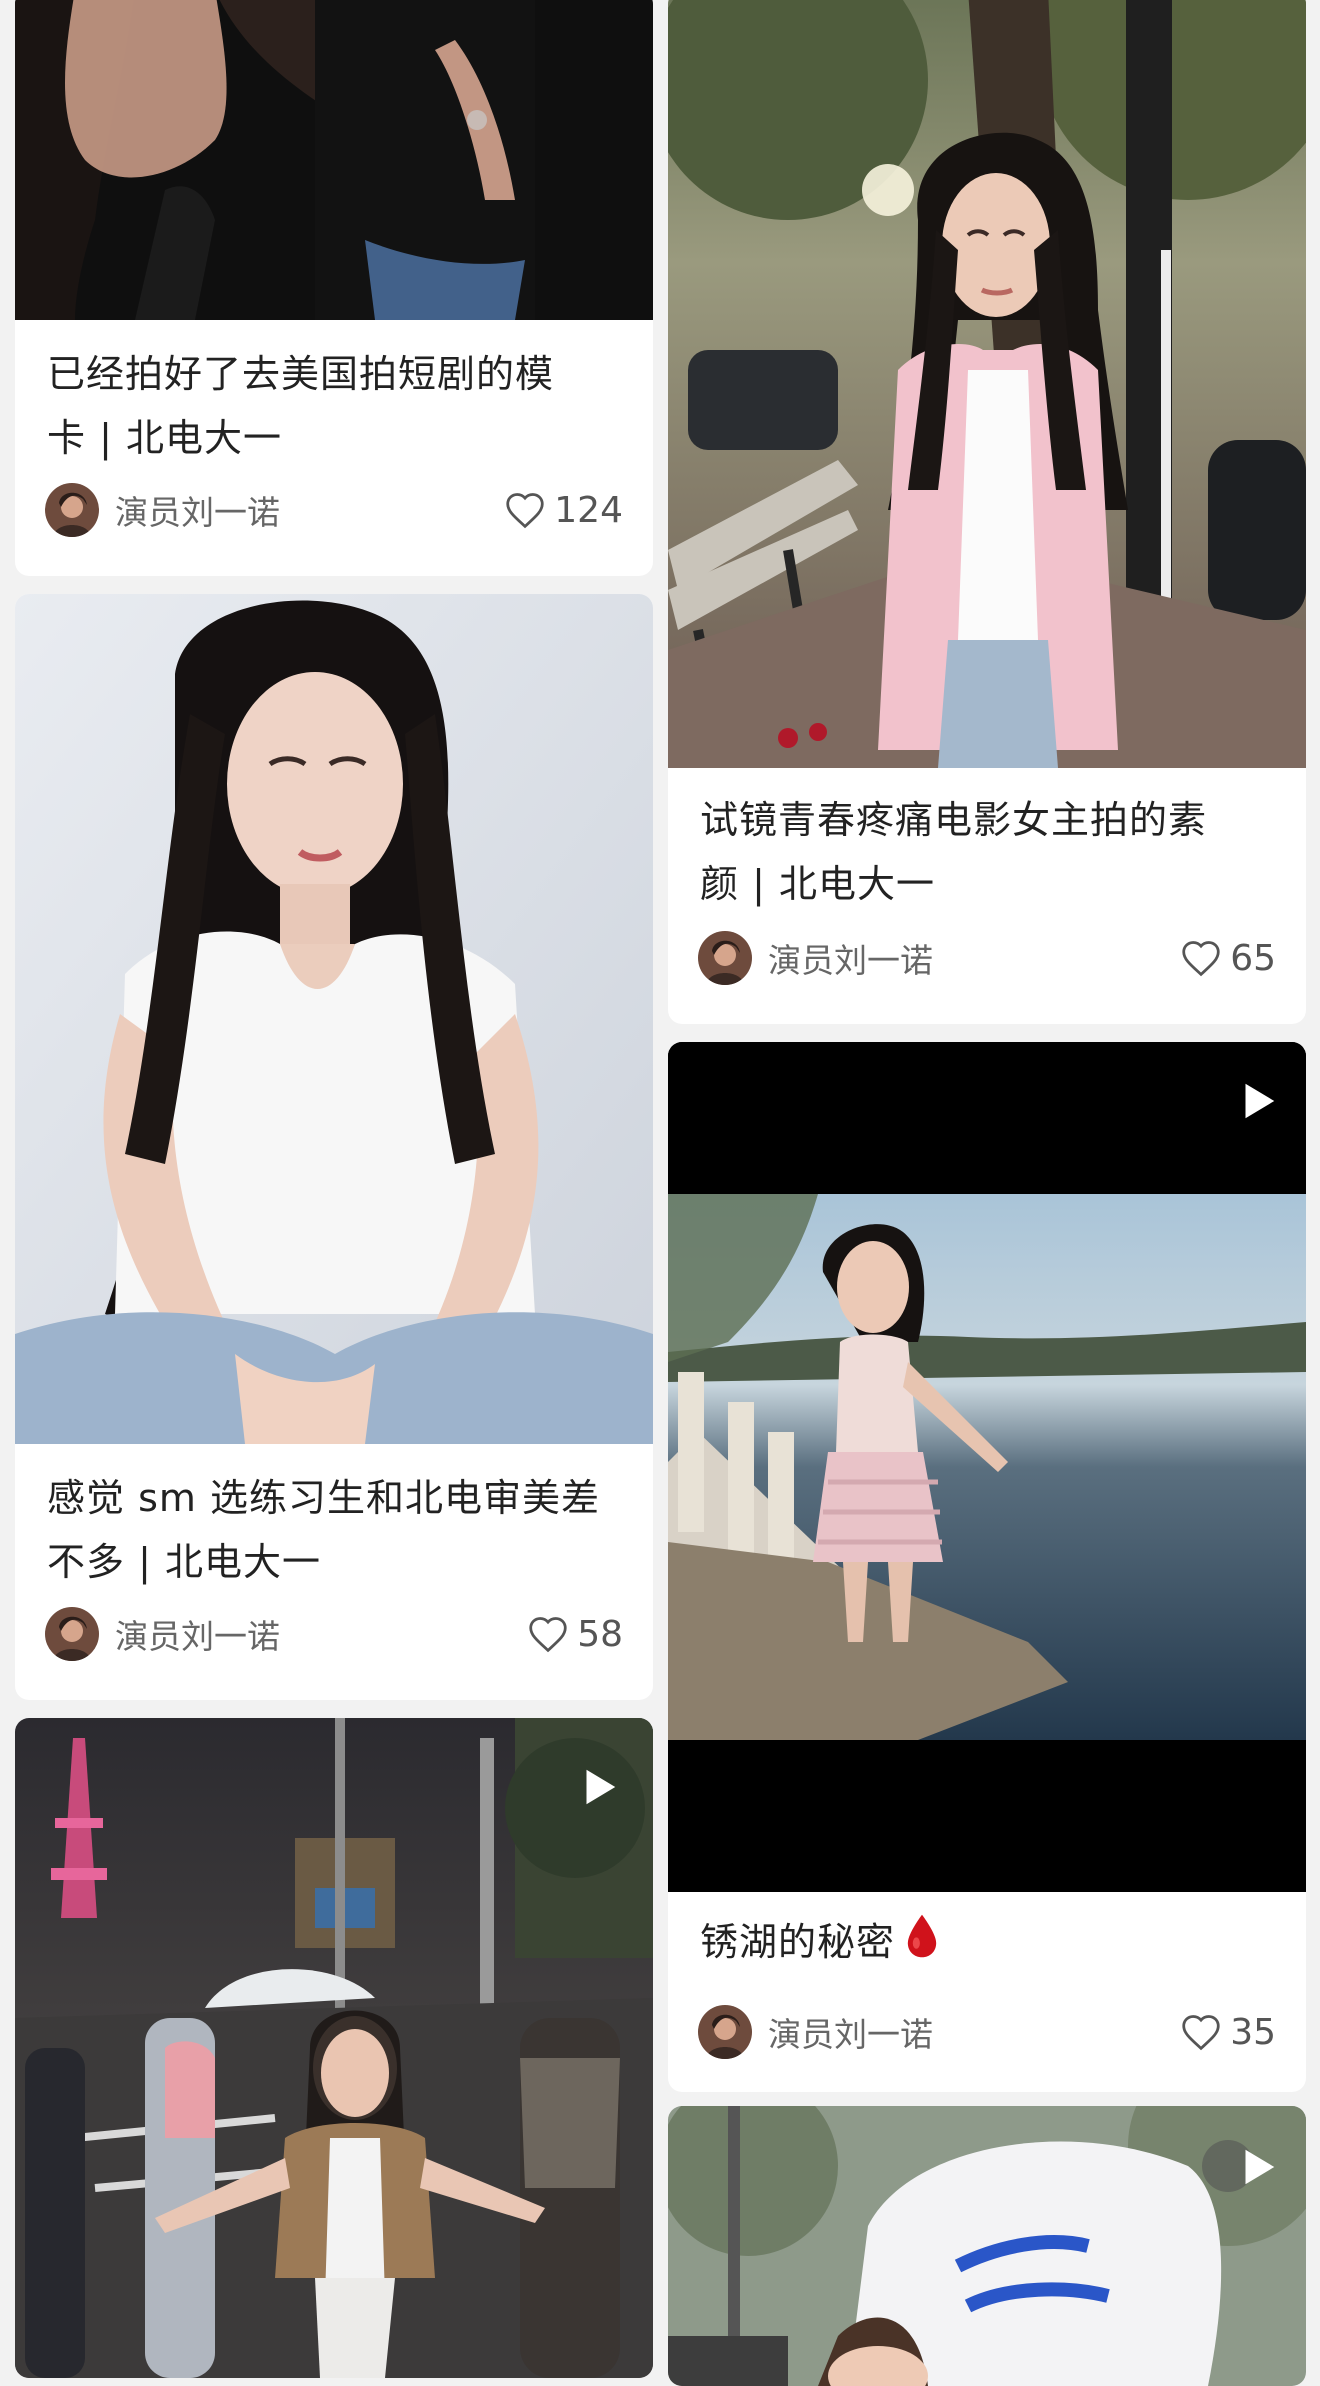  What do you see at coordinates (954, 820) in the screenshot?
I see `card-title-line: 试镜青春疼痛电影女主拍的素` at bounding box center [954, 820].